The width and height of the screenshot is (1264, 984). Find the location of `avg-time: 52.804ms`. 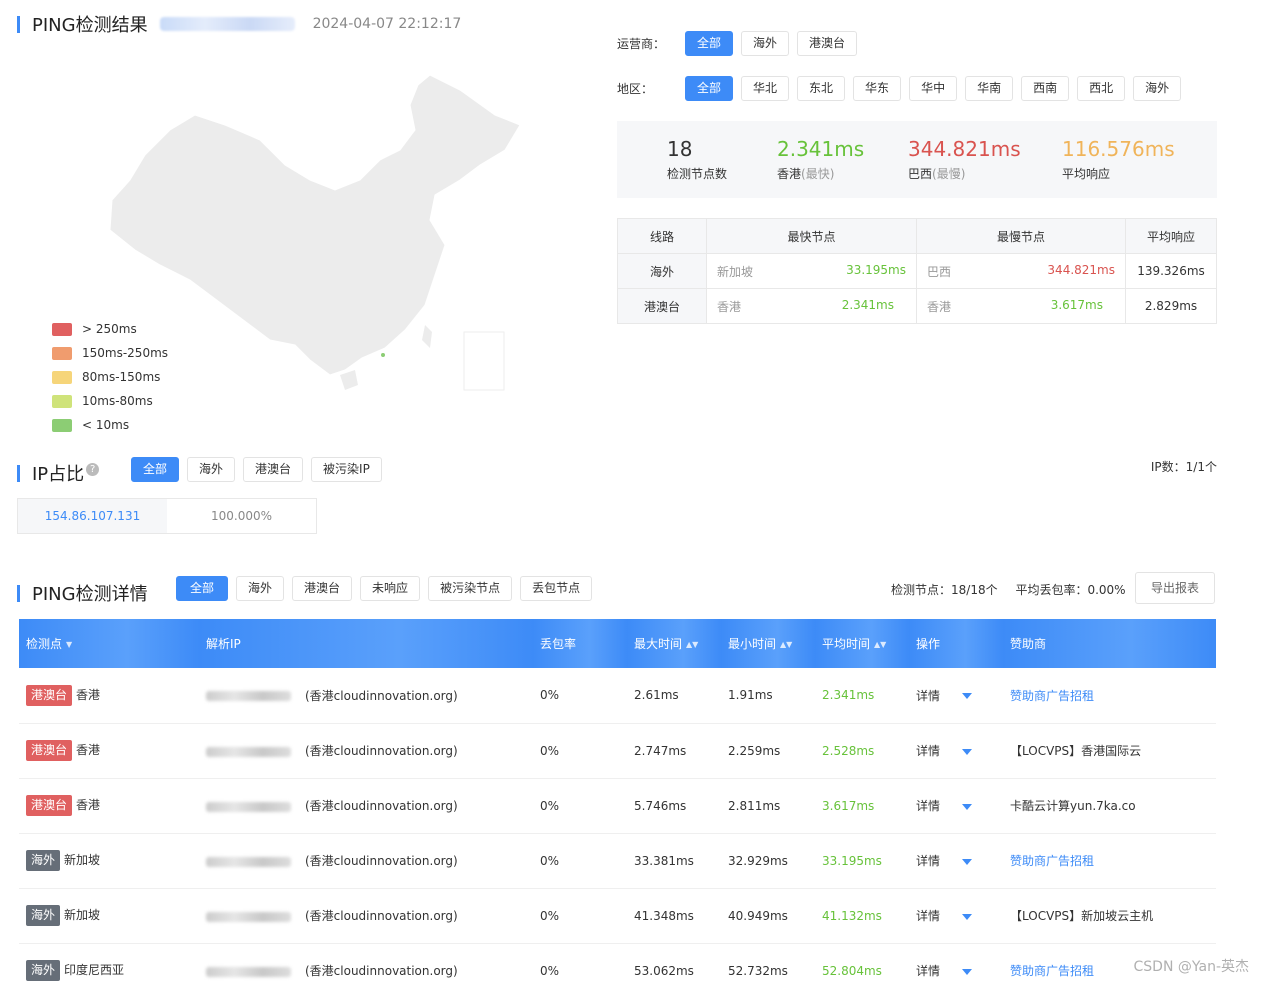

avg-time: 52.804ms is located at coordinates (862, 963).